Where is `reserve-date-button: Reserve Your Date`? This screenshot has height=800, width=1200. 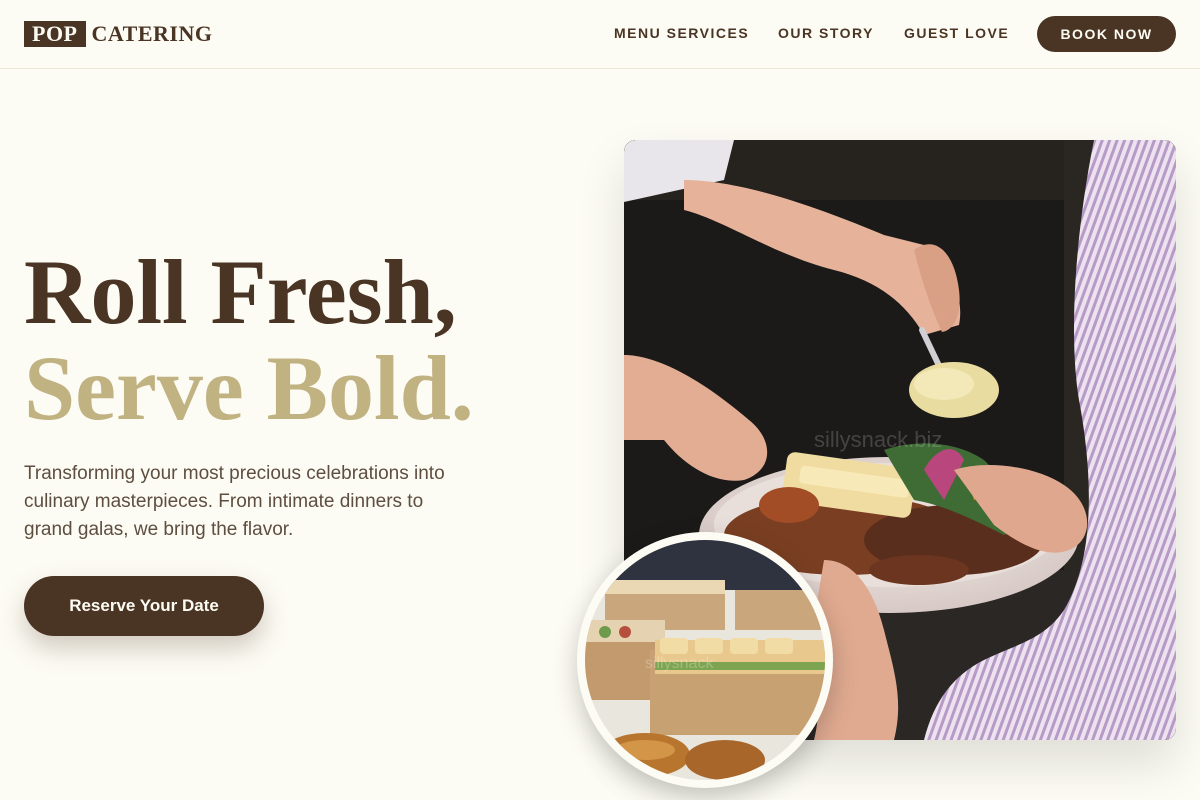 reserve-date-button: Reserve Your Date is located at coordinates (144, 606).